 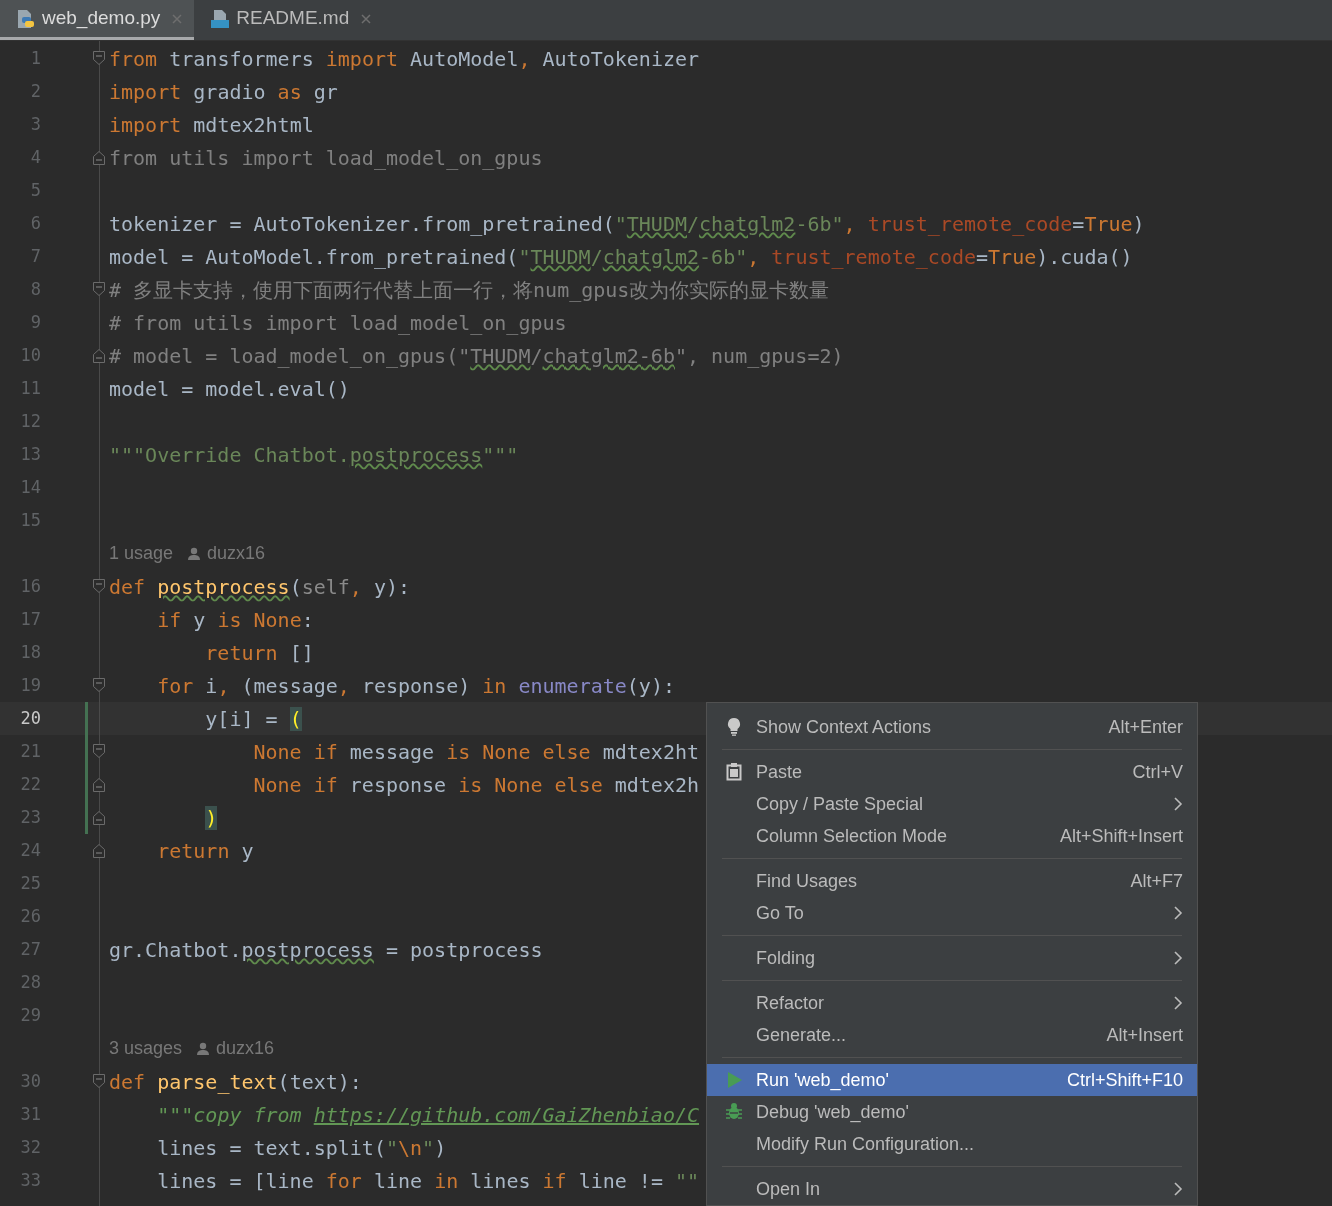 I want to click on code-line: return [], so click(x=259, y=653).